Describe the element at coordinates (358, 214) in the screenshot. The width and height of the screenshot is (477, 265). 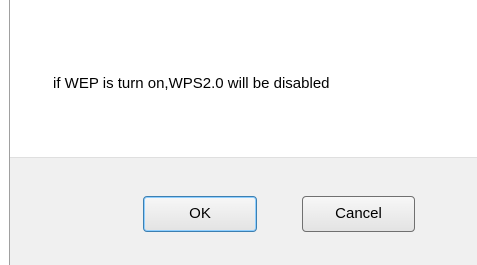
I see `cancel-button: Cancel` at that location.